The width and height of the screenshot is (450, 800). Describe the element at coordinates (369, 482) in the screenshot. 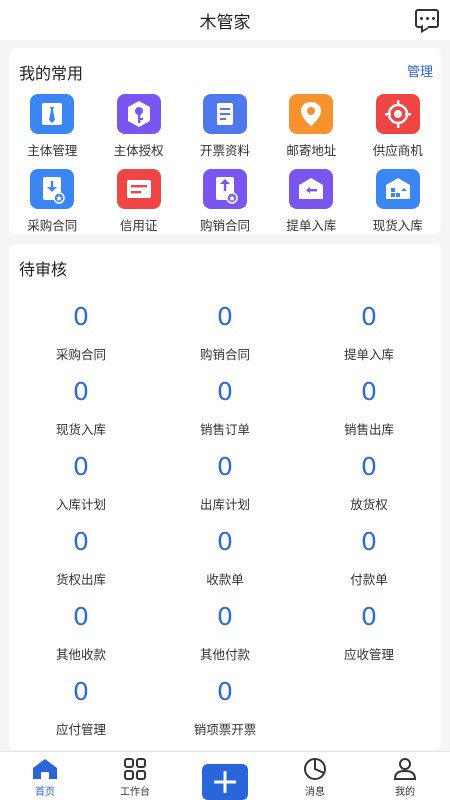

I see `pending-item: 0 放货权` at that location.